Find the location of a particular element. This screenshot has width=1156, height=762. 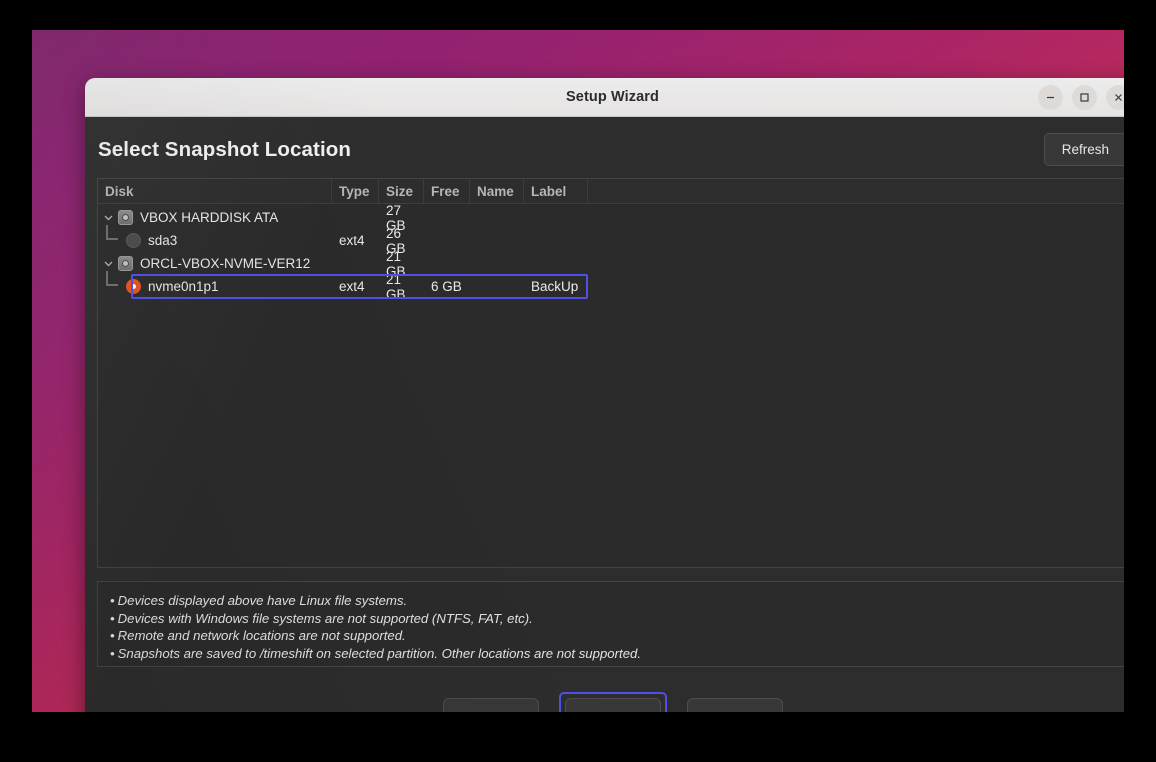

cell-disk-label: ORCL-VBOX-NVME-VER12 is located at coordinates (225, 263).